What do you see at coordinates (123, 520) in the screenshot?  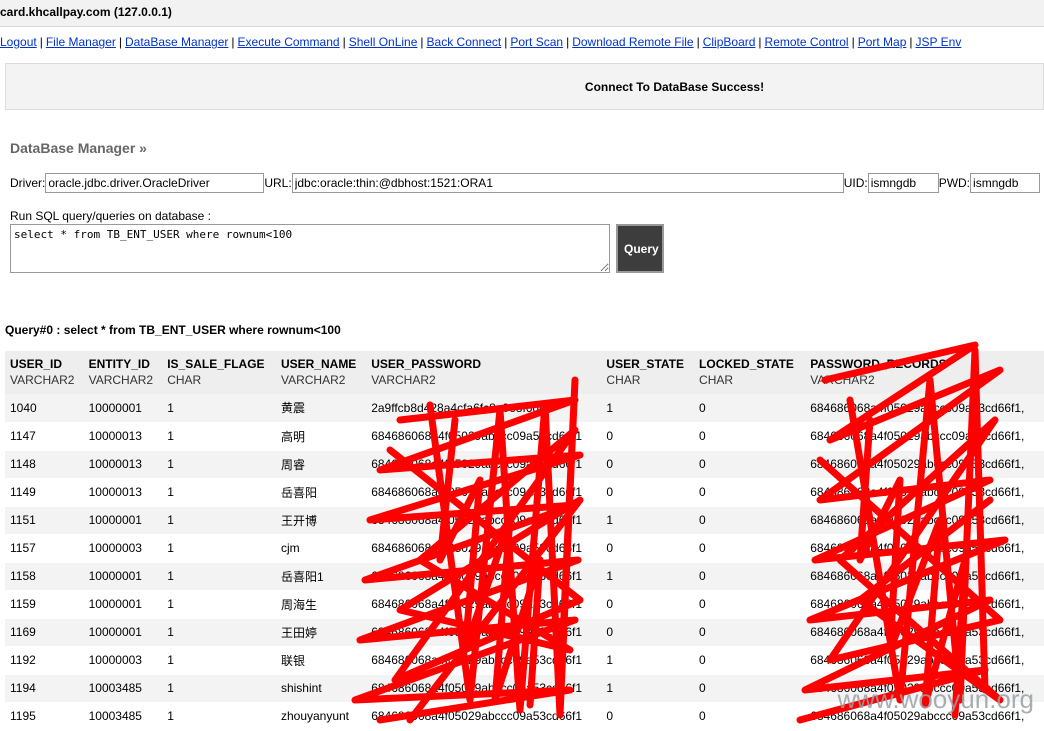 I see `table-cell: 10000001` at bounding box center [123, 520].